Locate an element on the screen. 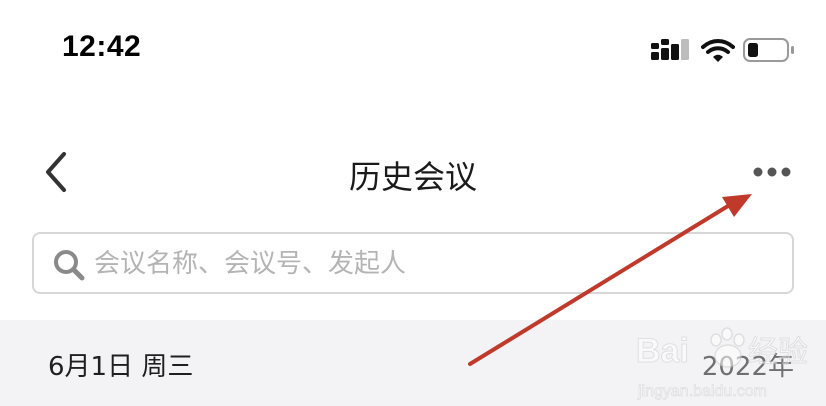 The image size is (826, 406). more-dots-icon is located at coordinates (772, 172).